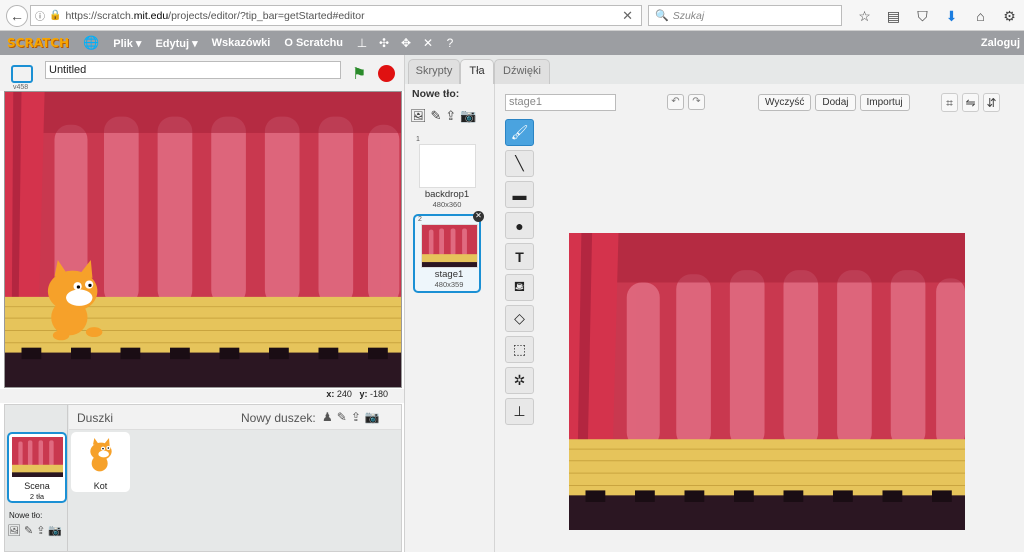  Describe the element at coordinates (519, 163) in the screenshot. I see `line-icon: ╲` at that location.